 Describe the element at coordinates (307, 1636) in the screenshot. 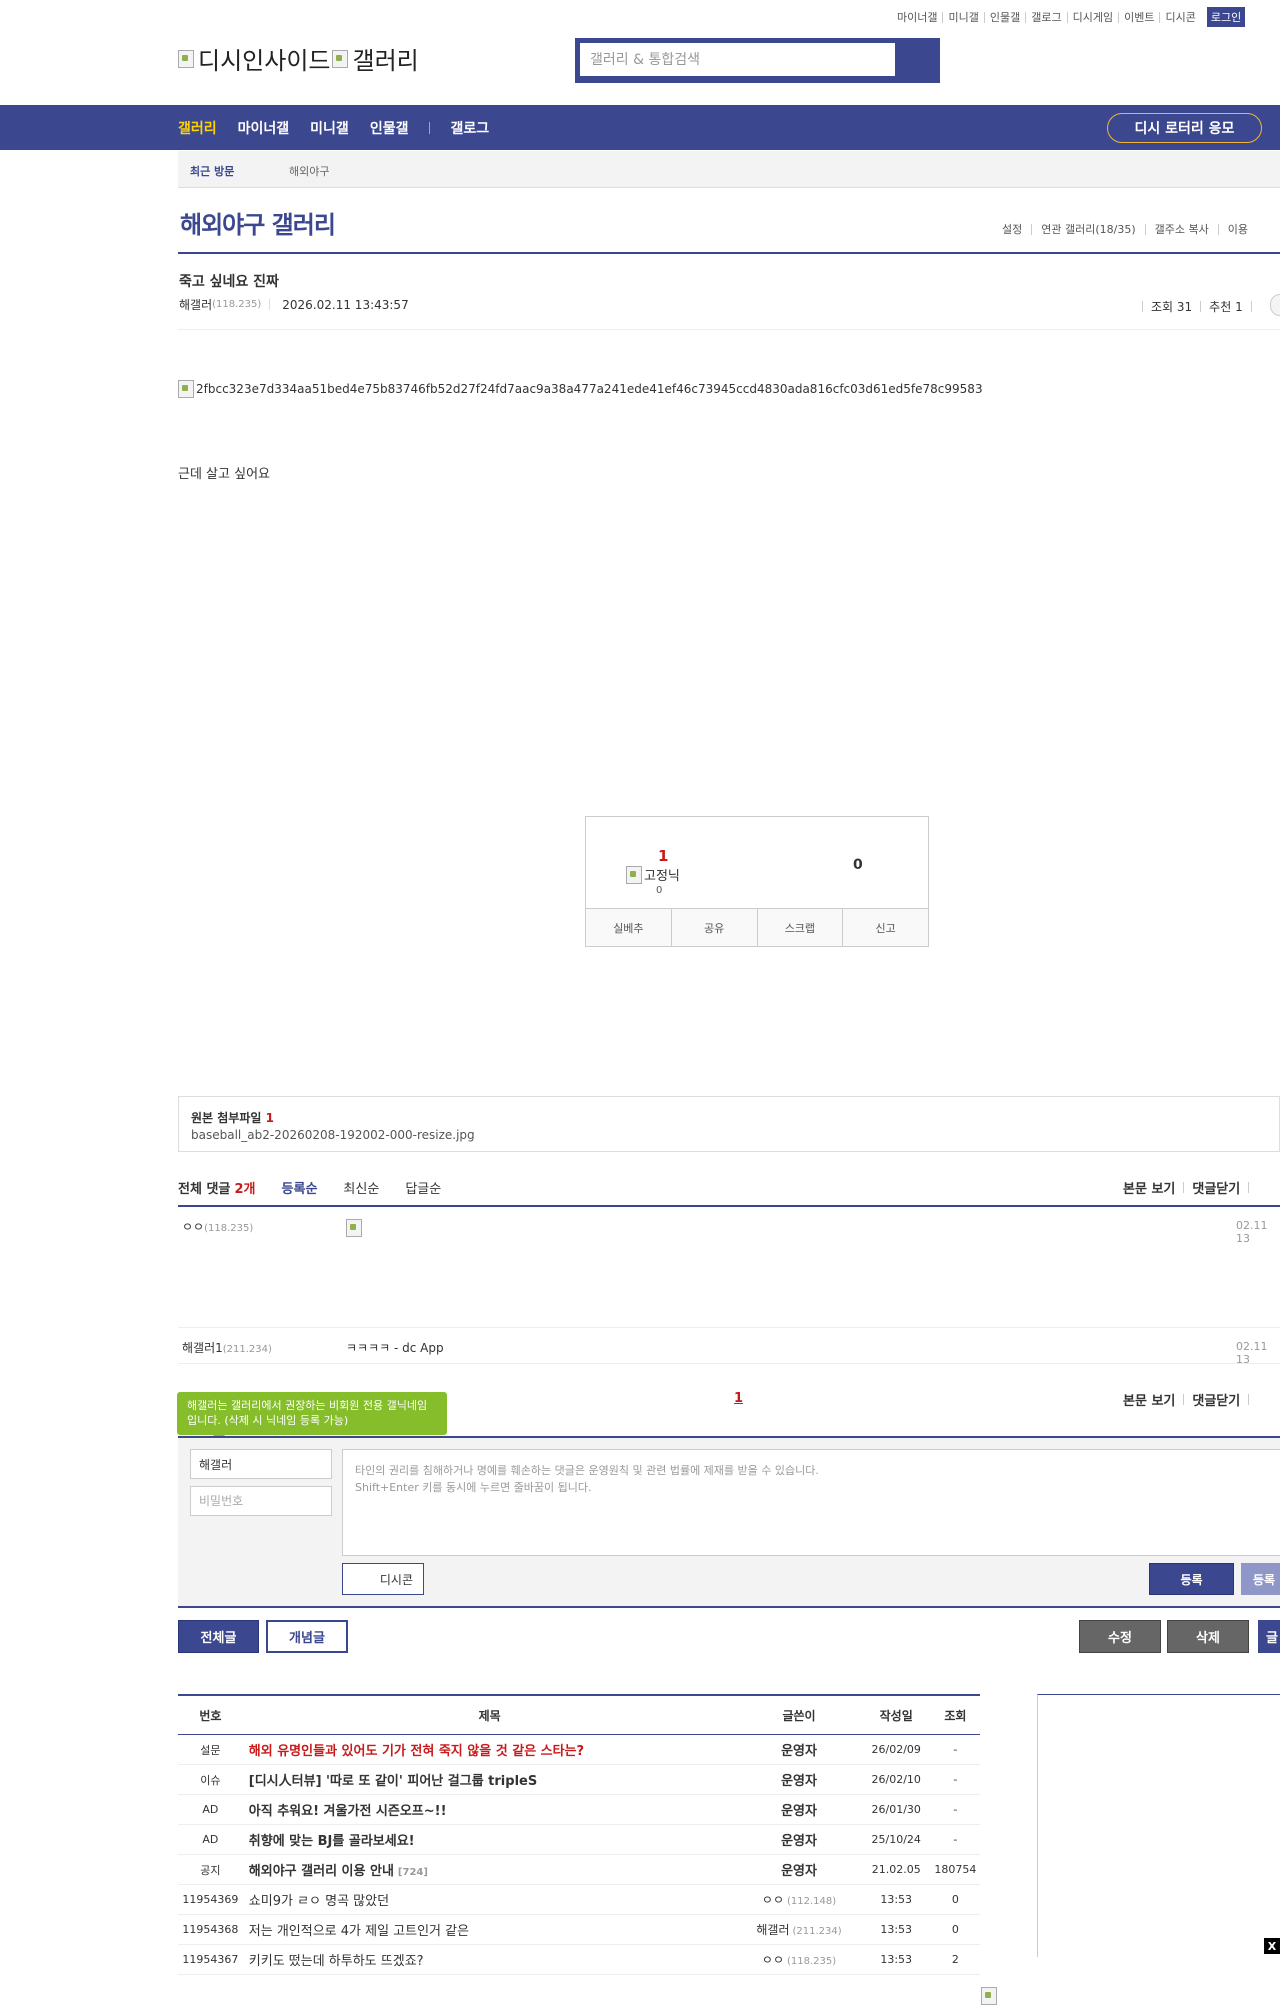

I see `best-posts-button: 개념글` at that location.